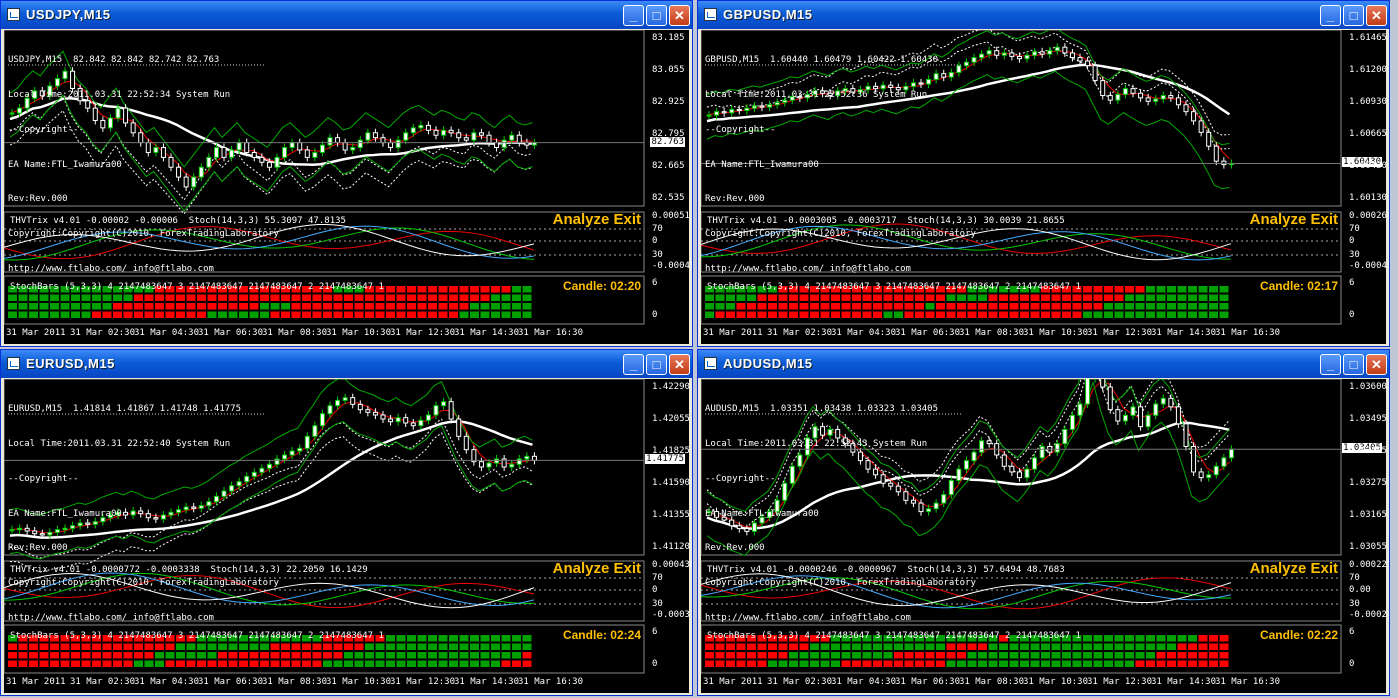 This screenshot has width=1398, height=698. Describe the element at coordinates (346, 364) in the screenshot. I see `title-bar: EURUSD,M15 _ □ ✕` at that location.